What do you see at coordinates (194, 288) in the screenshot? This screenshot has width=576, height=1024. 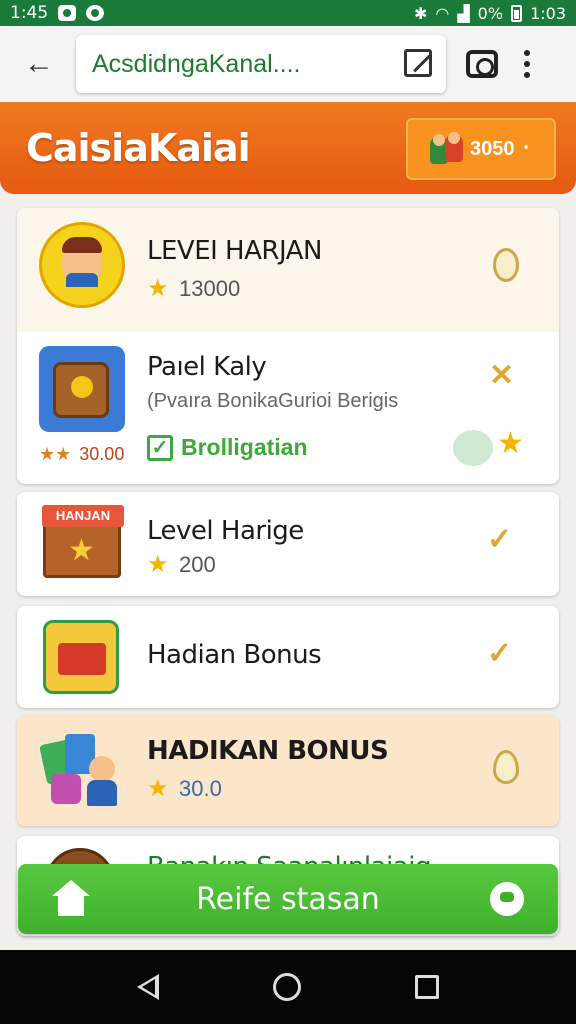 I see `item-subtitle: ★ 13000` at bounding box center [194, 288].